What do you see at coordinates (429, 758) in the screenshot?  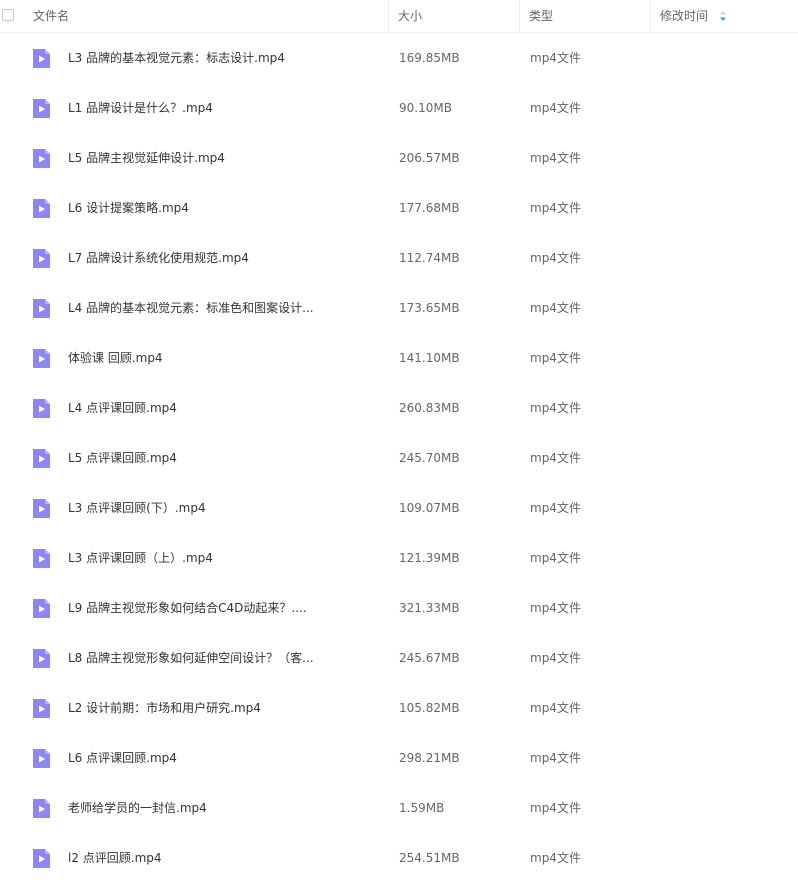 I see `file-size: 298.21MB` at bounding box center [429, 758].